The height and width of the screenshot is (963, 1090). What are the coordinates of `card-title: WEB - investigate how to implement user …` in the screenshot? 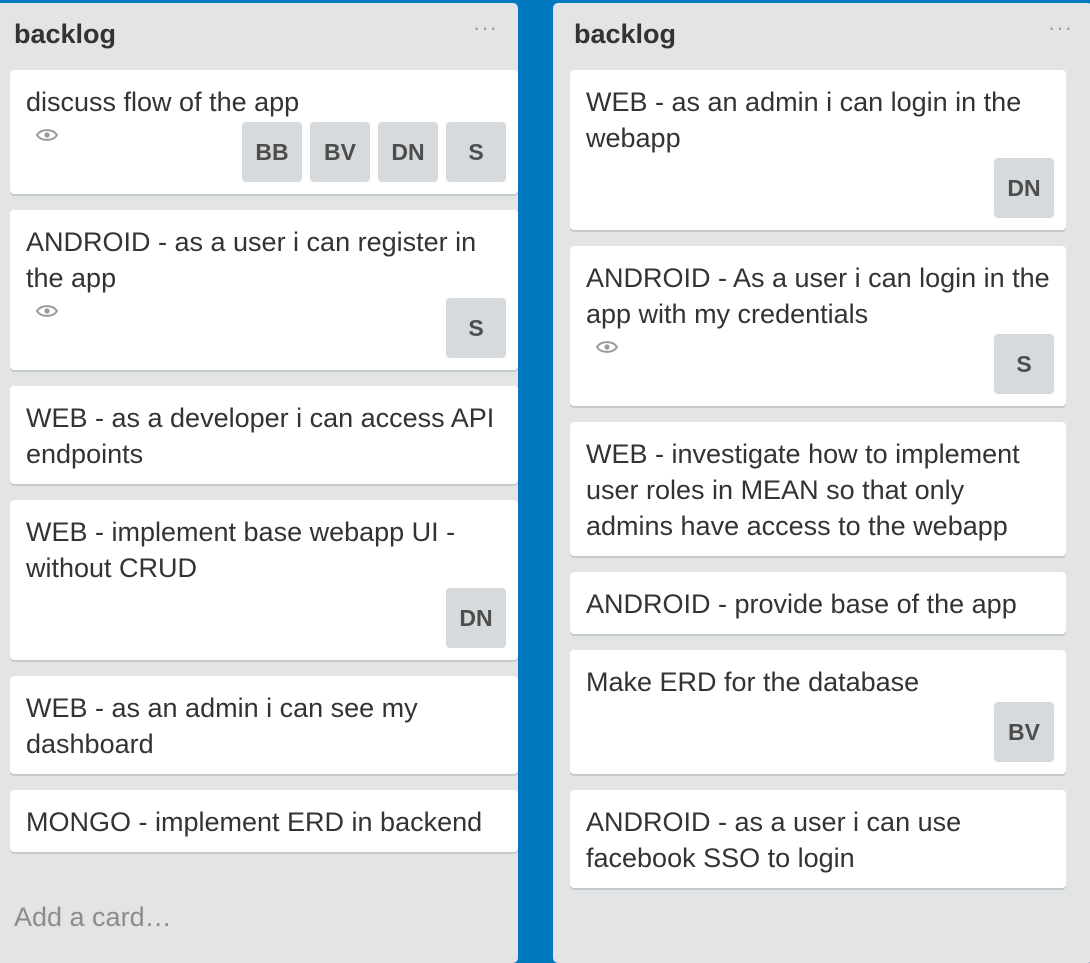 It's located at (803, 490).